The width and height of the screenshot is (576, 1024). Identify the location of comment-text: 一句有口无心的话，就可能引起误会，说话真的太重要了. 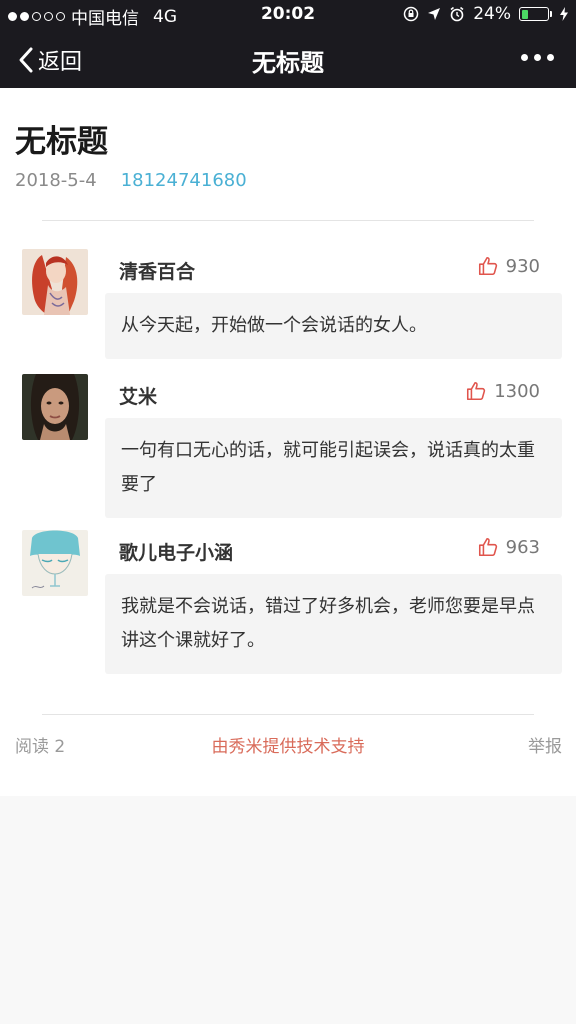
(333, 468).